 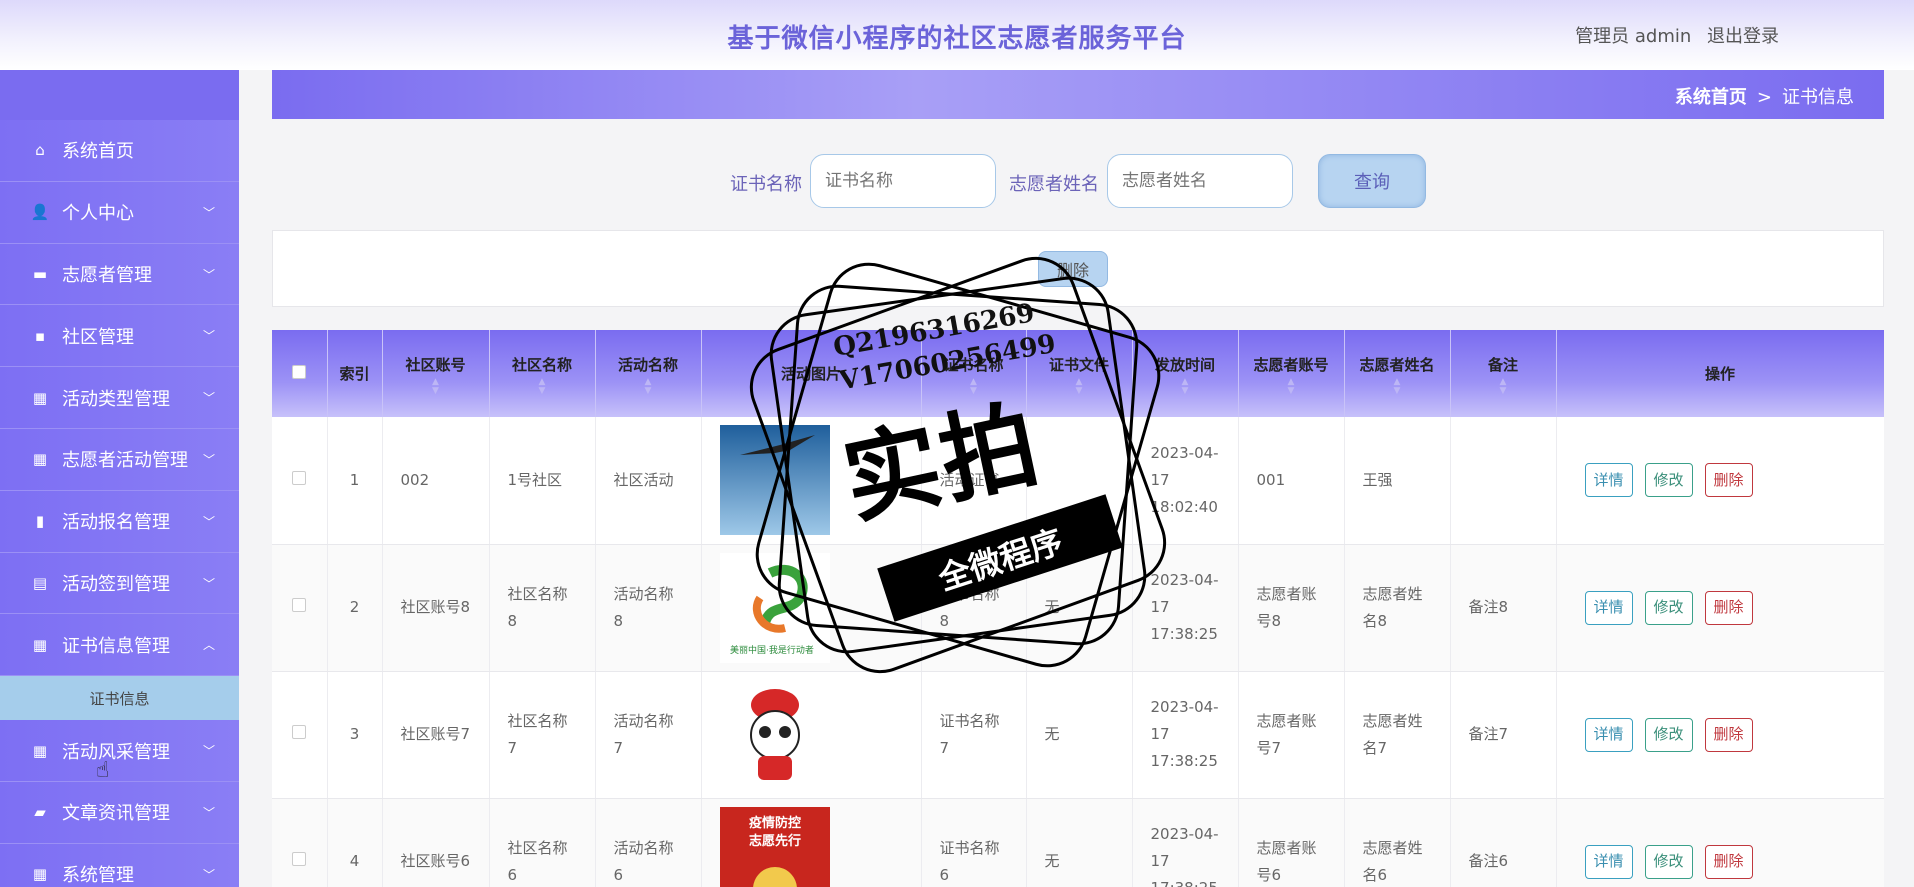 I want to click on cell-note: 备注6, so click(x=1503, y=842).